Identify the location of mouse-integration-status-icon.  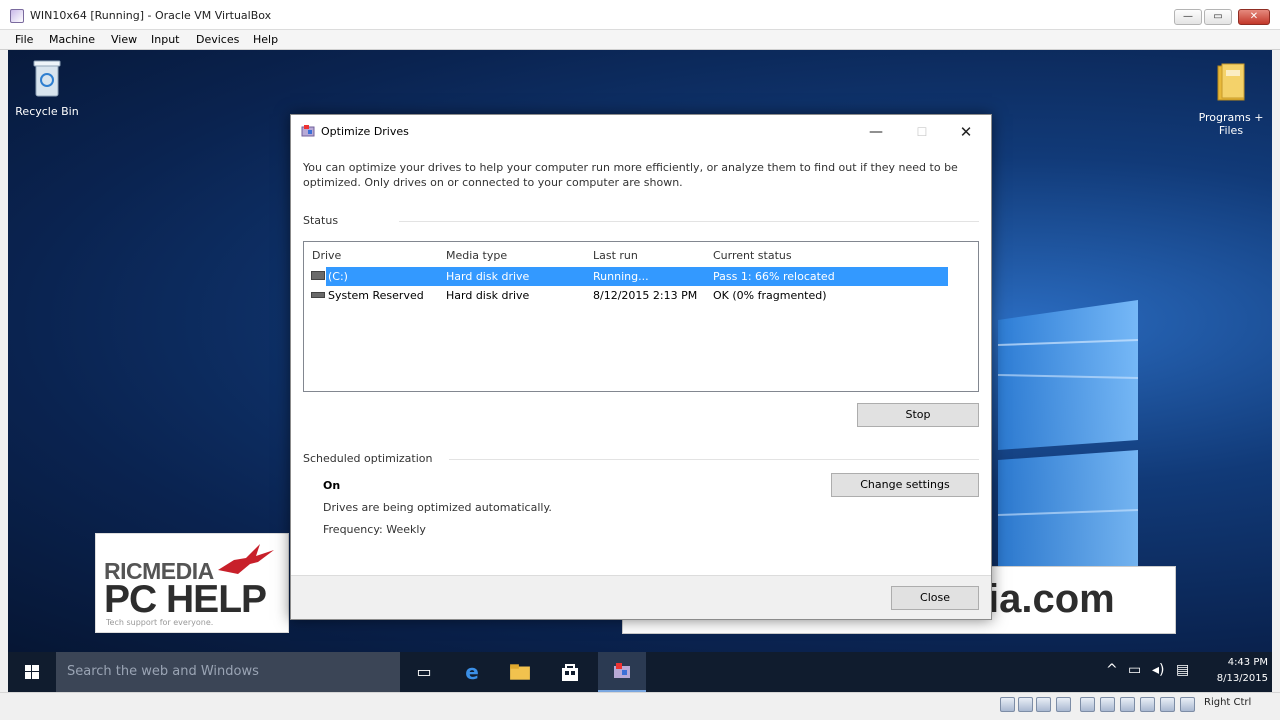
(1187, 704).